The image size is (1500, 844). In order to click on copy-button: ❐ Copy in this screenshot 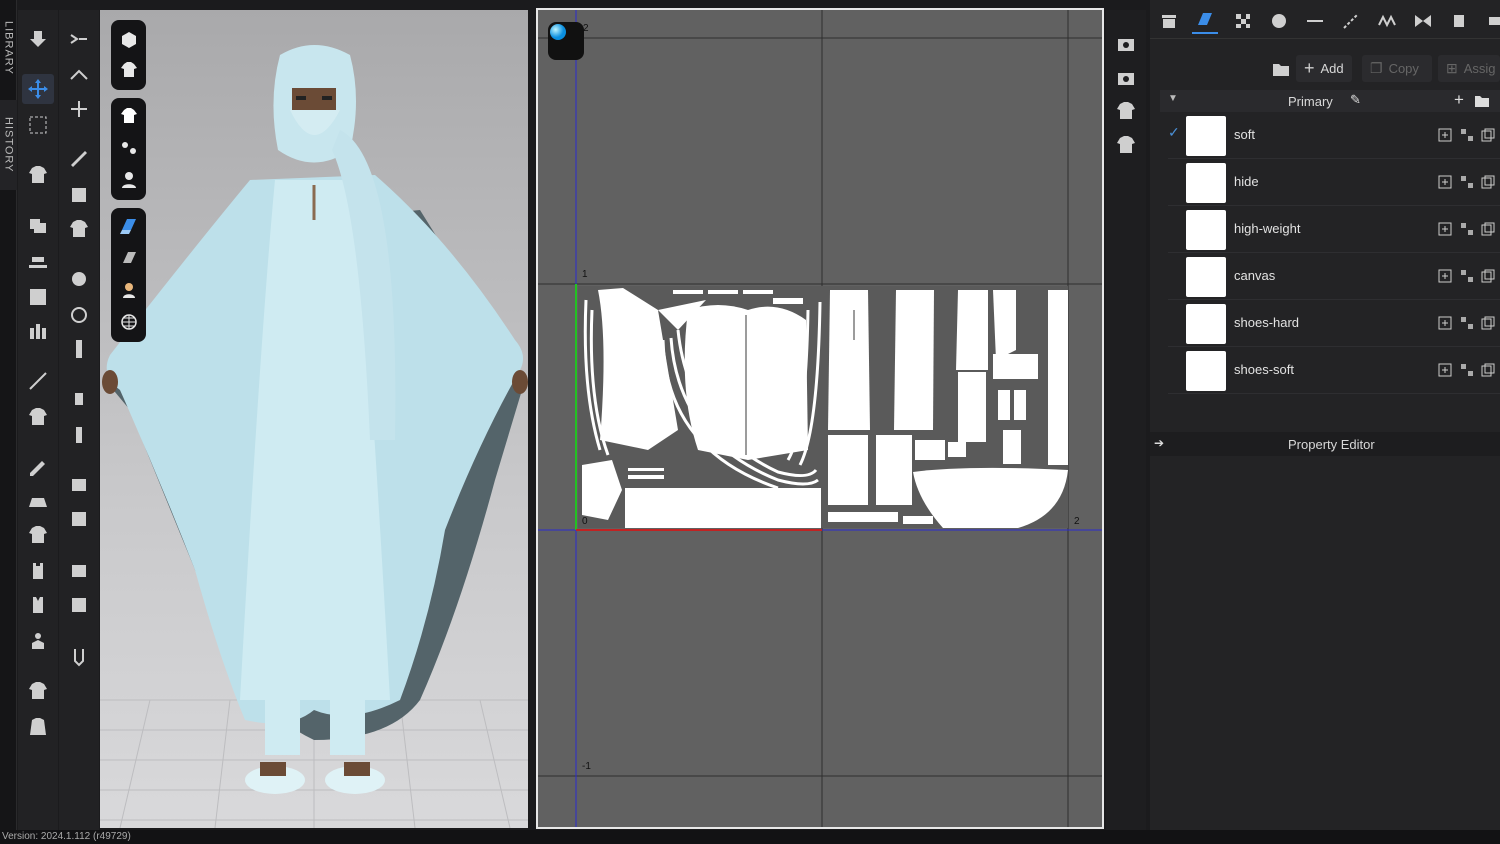, I will do `click(1397, 68)`.